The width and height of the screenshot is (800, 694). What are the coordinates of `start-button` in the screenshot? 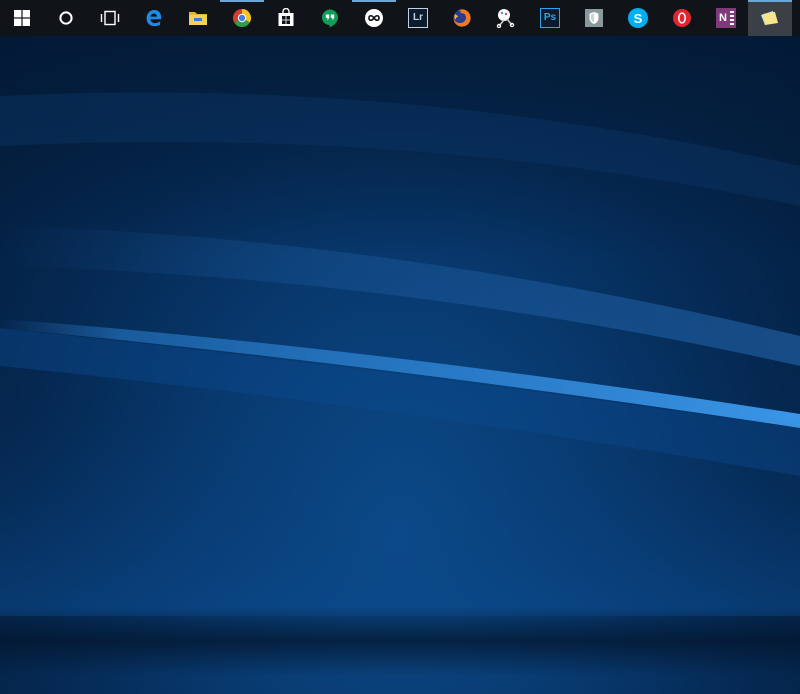 It's located at (22, 18).